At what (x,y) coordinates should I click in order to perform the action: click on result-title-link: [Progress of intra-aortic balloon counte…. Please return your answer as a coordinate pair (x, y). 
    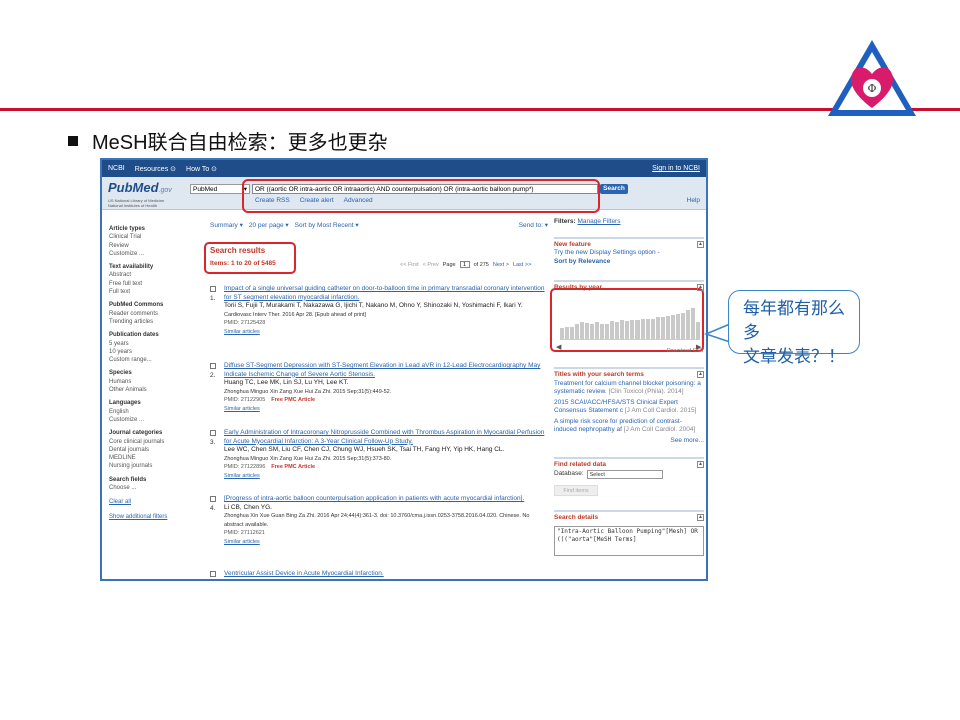
    Looking at the image, I should click on (387, 499).